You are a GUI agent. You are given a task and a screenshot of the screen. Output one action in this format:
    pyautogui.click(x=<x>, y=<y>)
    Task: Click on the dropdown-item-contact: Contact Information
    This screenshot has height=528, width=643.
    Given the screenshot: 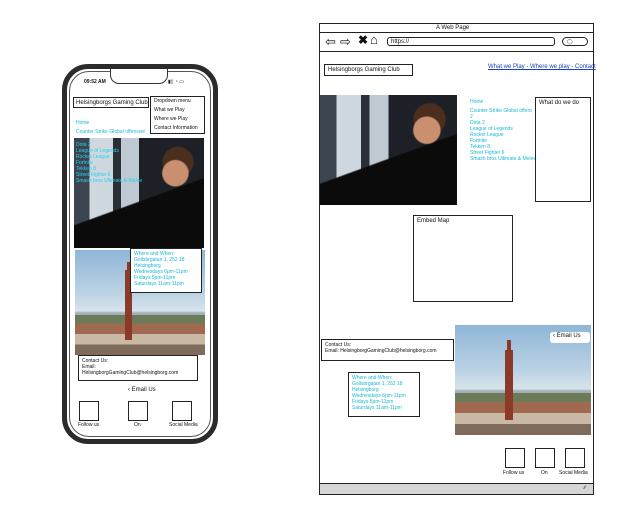 What is the action you would take?
    pyautogui.click(x=177, y=128)
    